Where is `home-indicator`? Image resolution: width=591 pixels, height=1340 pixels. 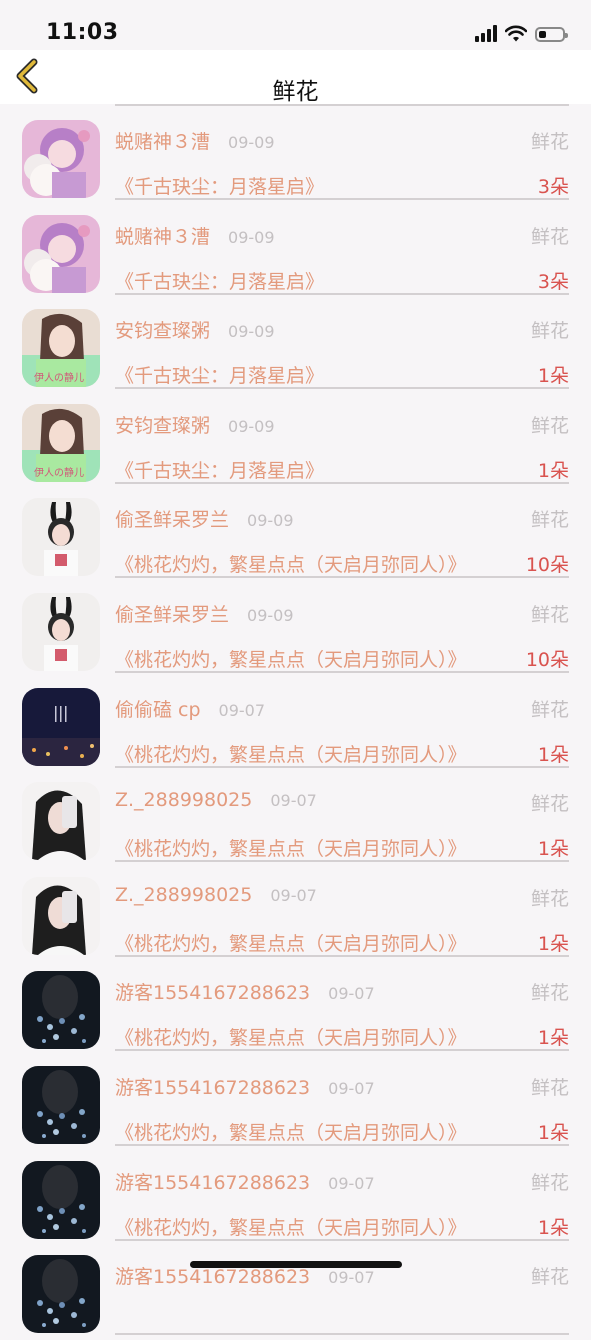 home-indicator is located at coordinates (296, 1264).